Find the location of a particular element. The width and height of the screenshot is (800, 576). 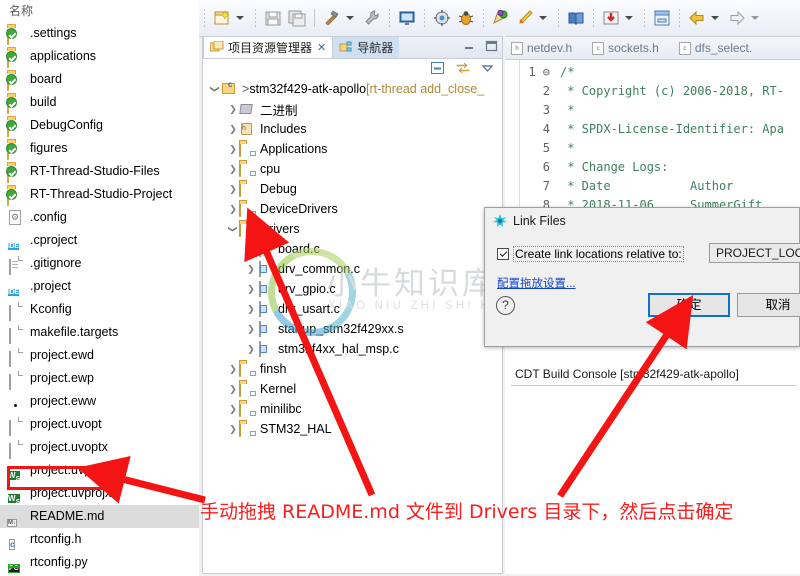

settings-config-button is located at coordinates (442, 18).